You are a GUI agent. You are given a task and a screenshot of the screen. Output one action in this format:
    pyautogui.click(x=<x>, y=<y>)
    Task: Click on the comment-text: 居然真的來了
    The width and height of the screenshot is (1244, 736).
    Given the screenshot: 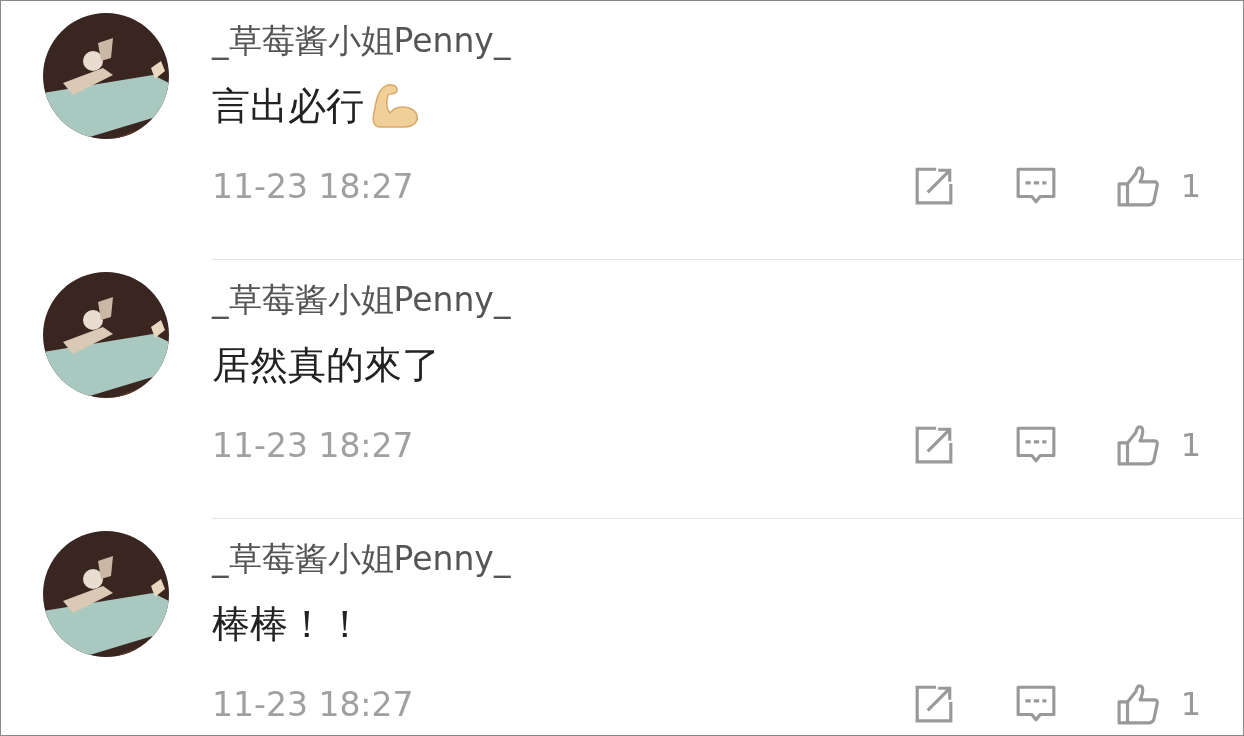 What is the action you would take?
    pyautogui.click(x=326, y=365)
    